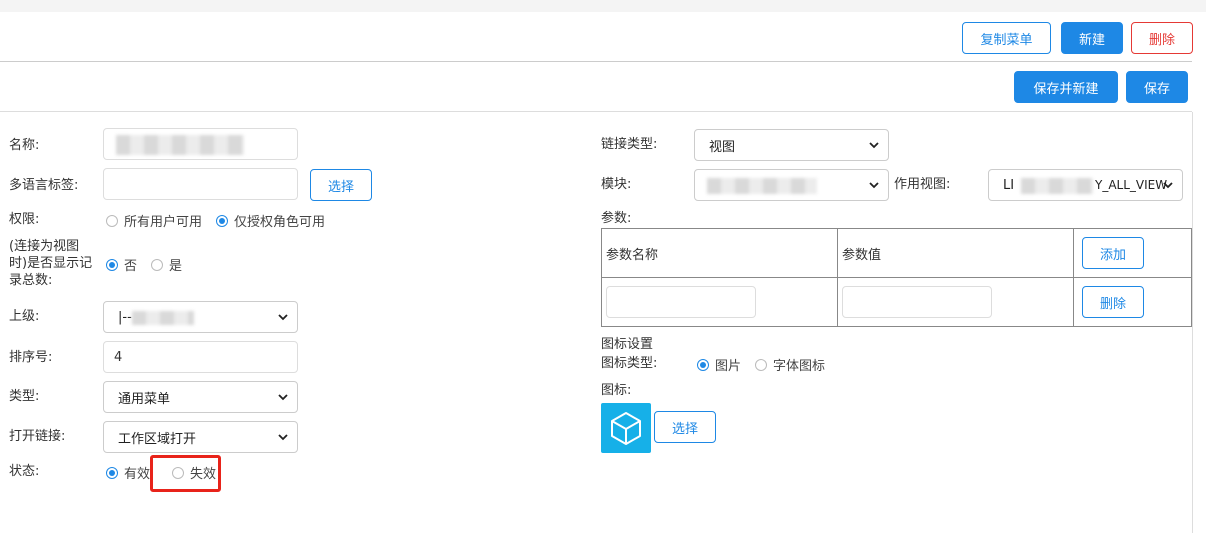 The image size is (1206, 533). What do you see at coordinates (955, 253) in the screenshot?
I see `column-header: 参数值` at bounding box center [955, 253].